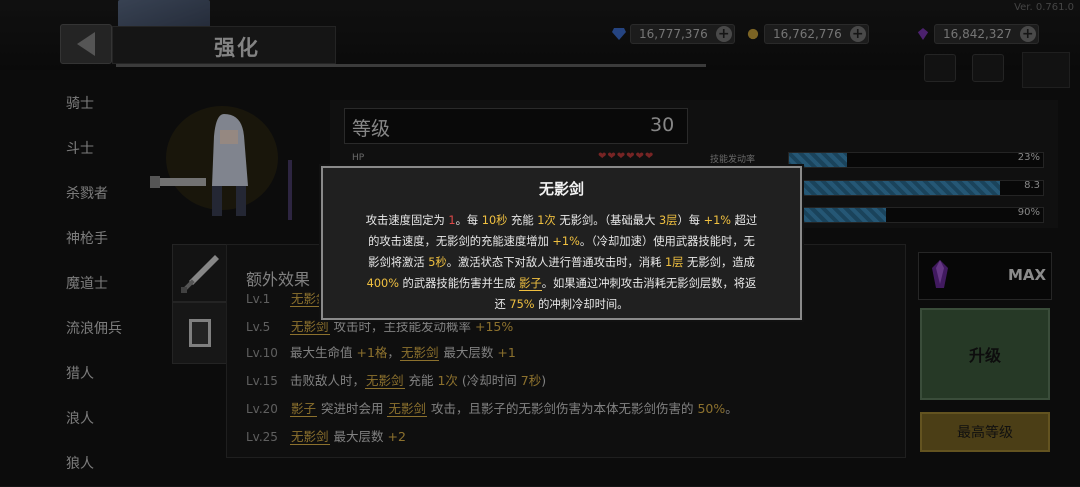  I want to click on text-segment: 充能, so click(522, 220).